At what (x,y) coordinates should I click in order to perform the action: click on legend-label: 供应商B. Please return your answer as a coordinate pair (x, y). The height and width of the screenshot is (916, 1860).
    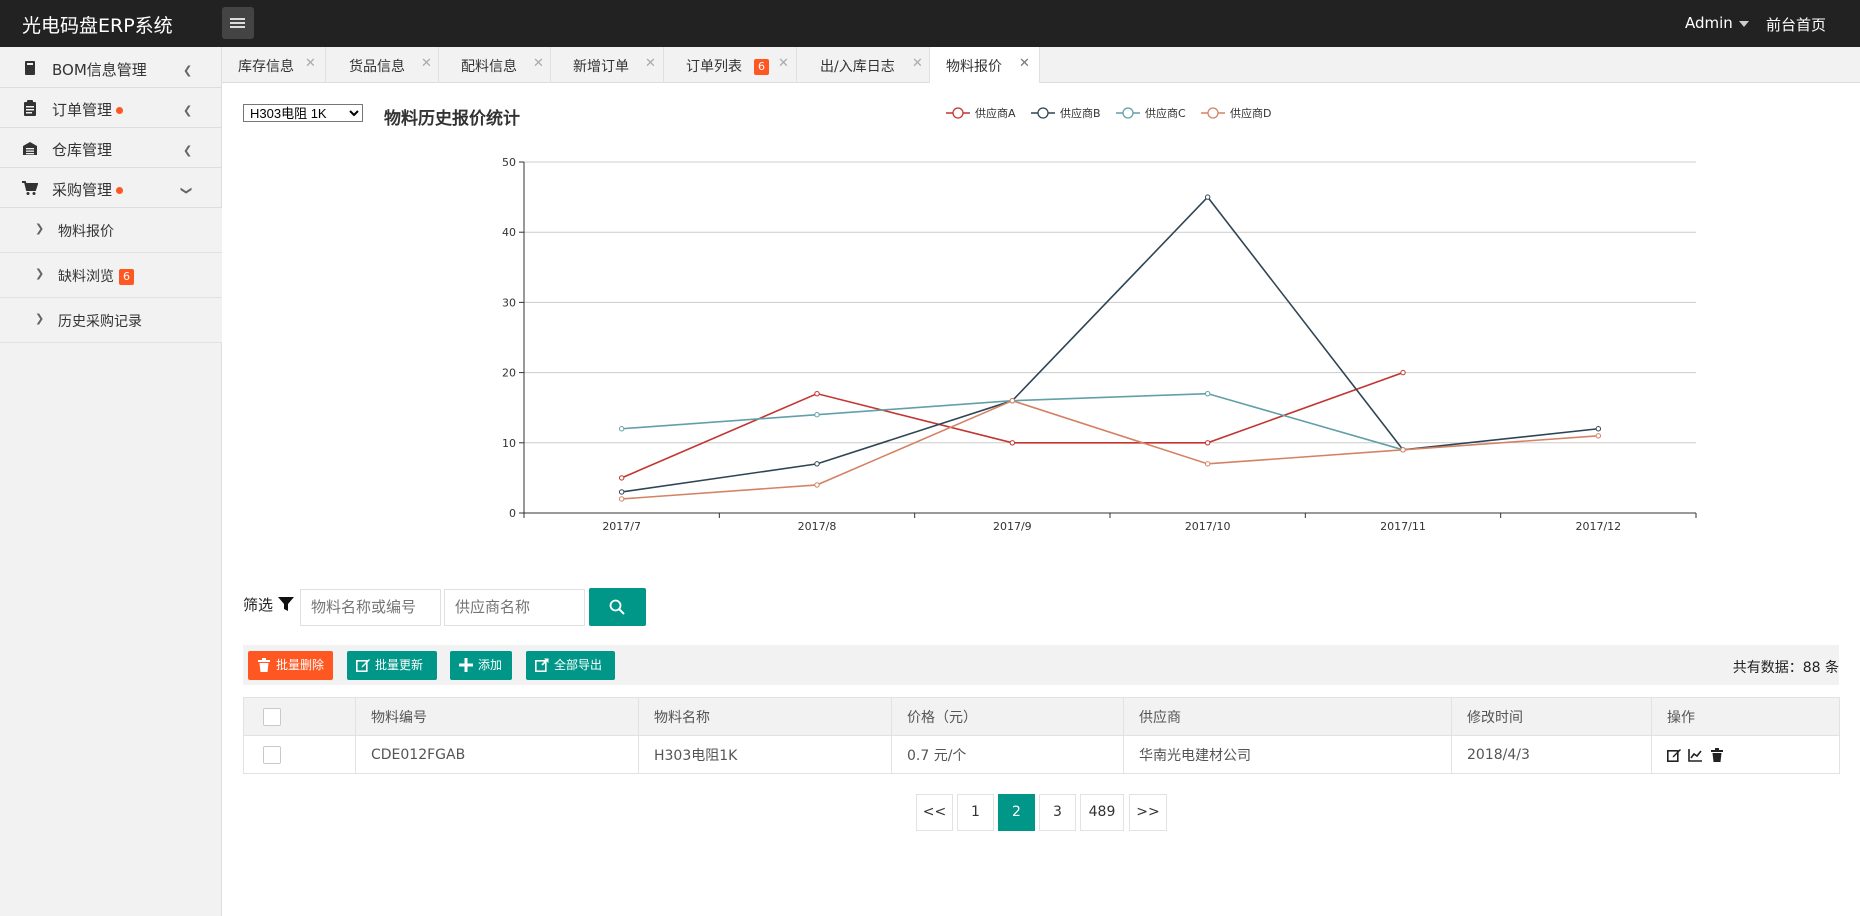
    Looking at the image, I should click on (1080, 113).